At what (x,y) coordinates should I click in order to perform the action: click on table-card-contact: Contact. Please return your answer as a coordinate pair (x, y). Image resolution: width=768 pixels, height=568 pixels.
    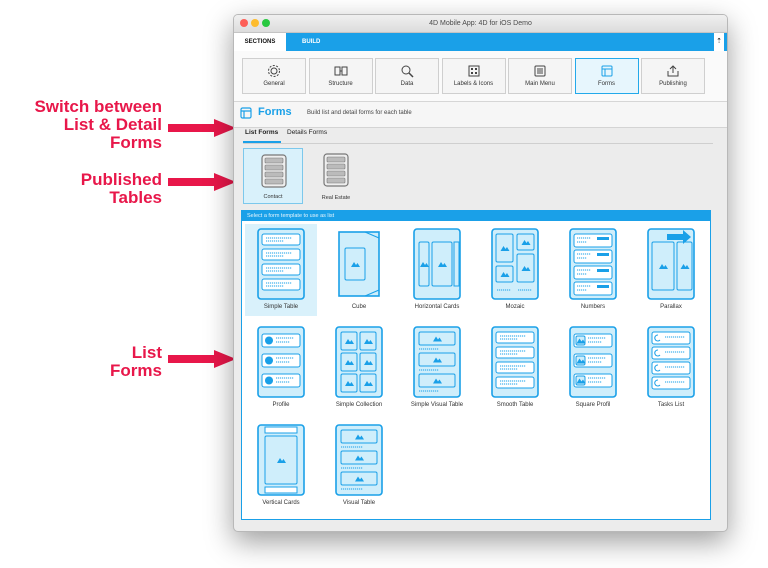
    Looking at the image, I should click on (273, 176).